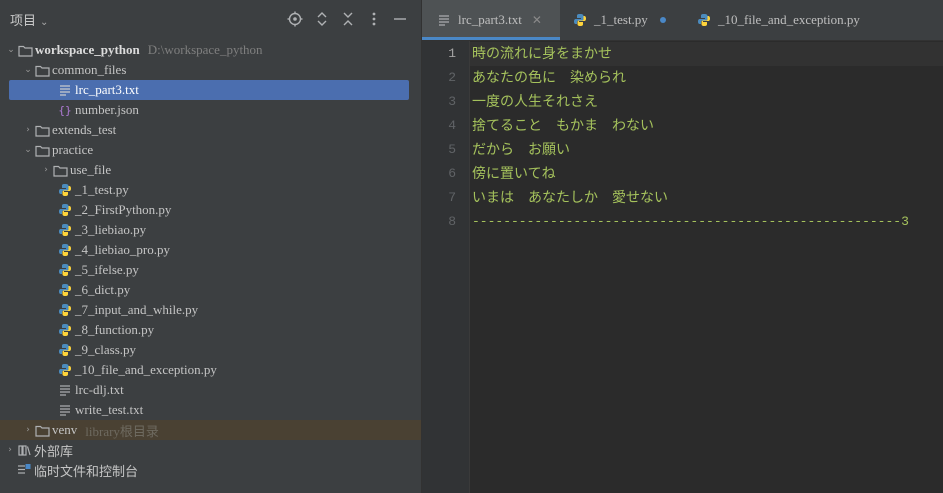 The height and width of the screenshot is (493, 943). I want to click on modified-indicator-icon, so click(662, 20).